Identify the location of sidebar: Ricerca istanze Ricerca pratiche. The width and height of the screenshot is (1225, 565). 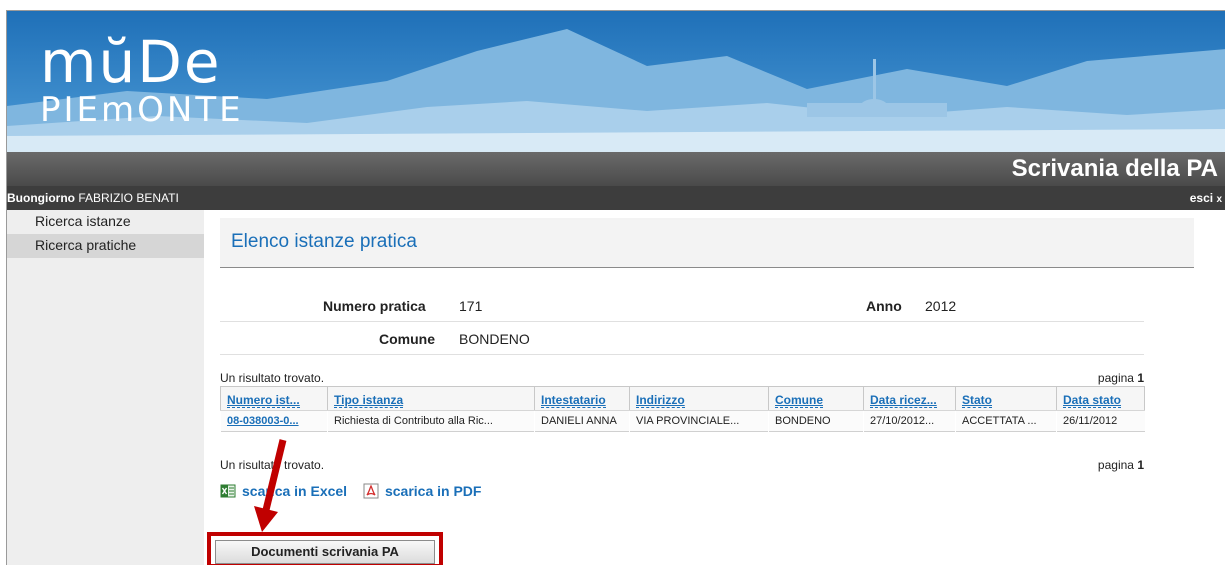
(105, 387).